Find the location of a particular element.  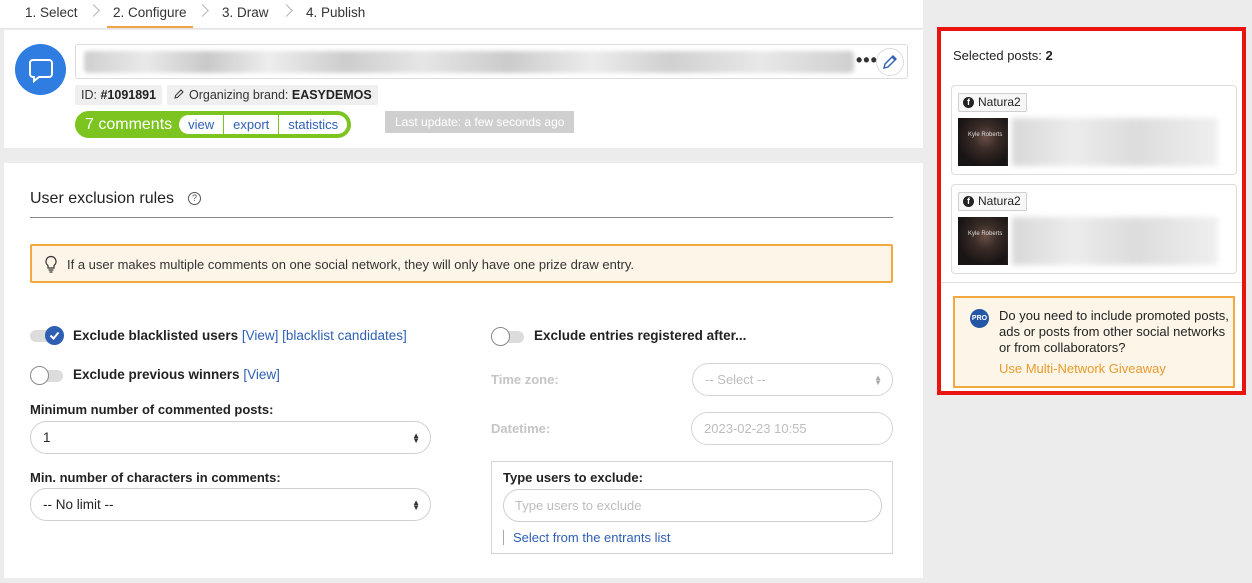

exclude-users-box: Type users to exclude is located at coordinates (692, 507).